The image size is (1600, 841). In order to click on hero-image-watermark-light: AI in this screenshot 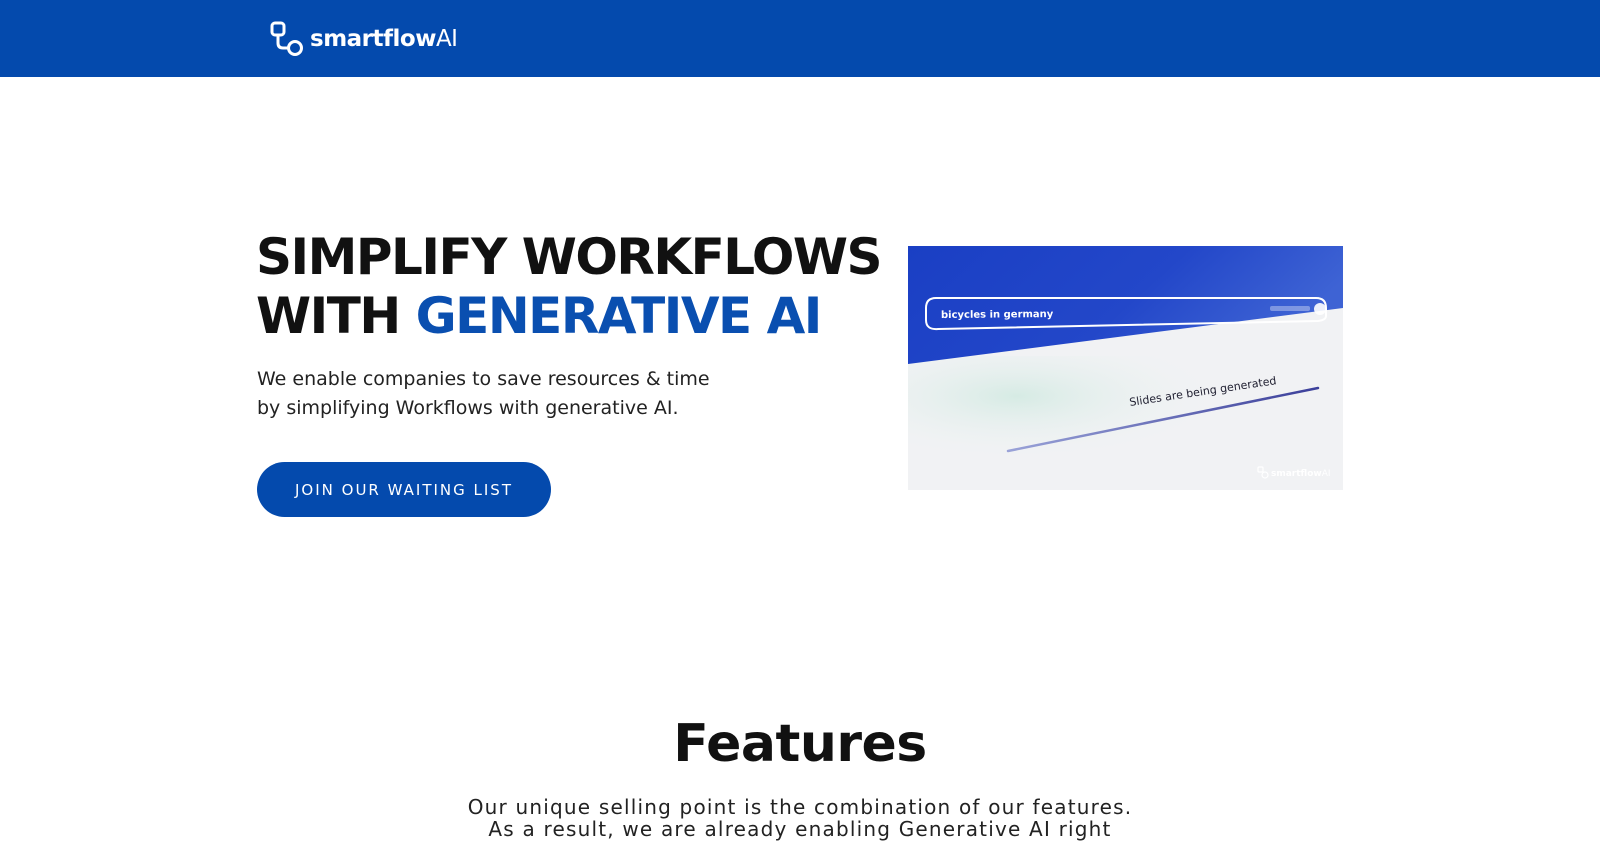, I will do `click(1326, 474)`.